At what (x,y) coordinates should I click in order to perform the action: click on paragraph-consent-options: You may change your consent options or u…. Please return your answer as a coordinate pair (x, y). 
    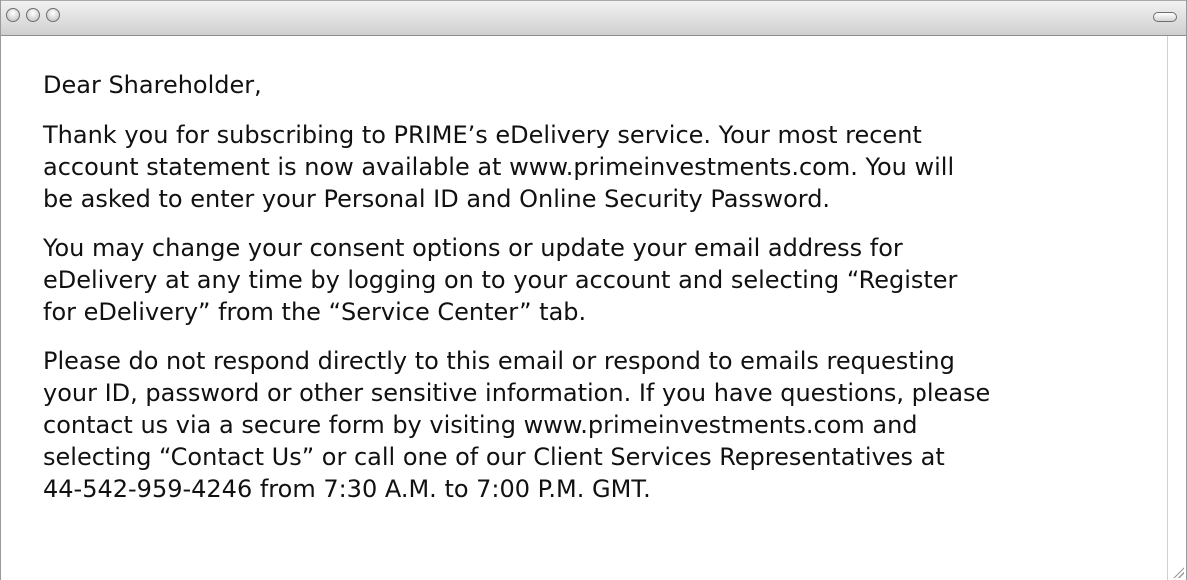
    Looking at the image, I should click on (500, 280).